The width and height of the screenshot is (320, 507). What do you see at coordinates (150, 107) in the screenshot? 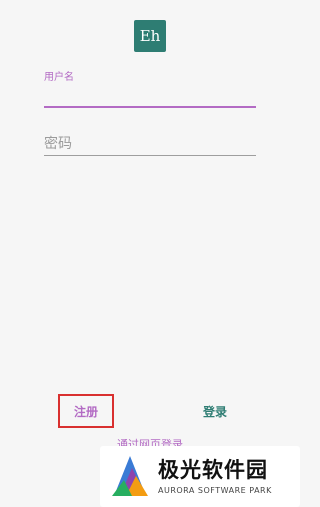
I see `username-underline` at bounding box center [150, 107].